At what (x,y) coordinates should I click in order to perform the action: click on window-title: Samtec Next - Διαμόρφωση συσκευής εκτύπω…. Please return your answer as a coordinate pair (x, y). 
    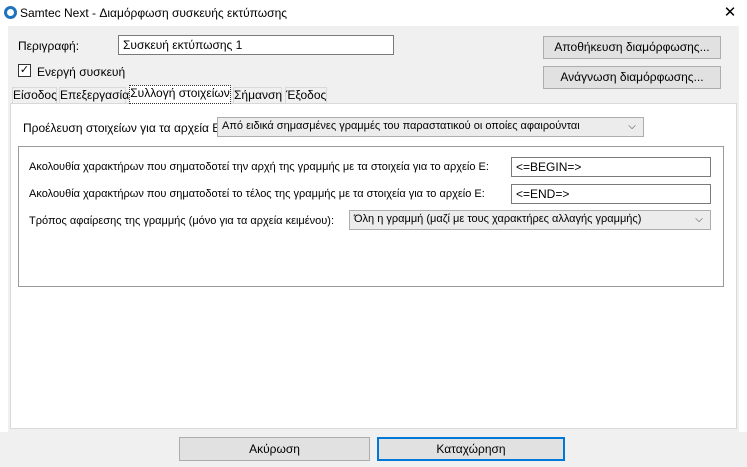
    Looking at the image, I should click on (154, 13).